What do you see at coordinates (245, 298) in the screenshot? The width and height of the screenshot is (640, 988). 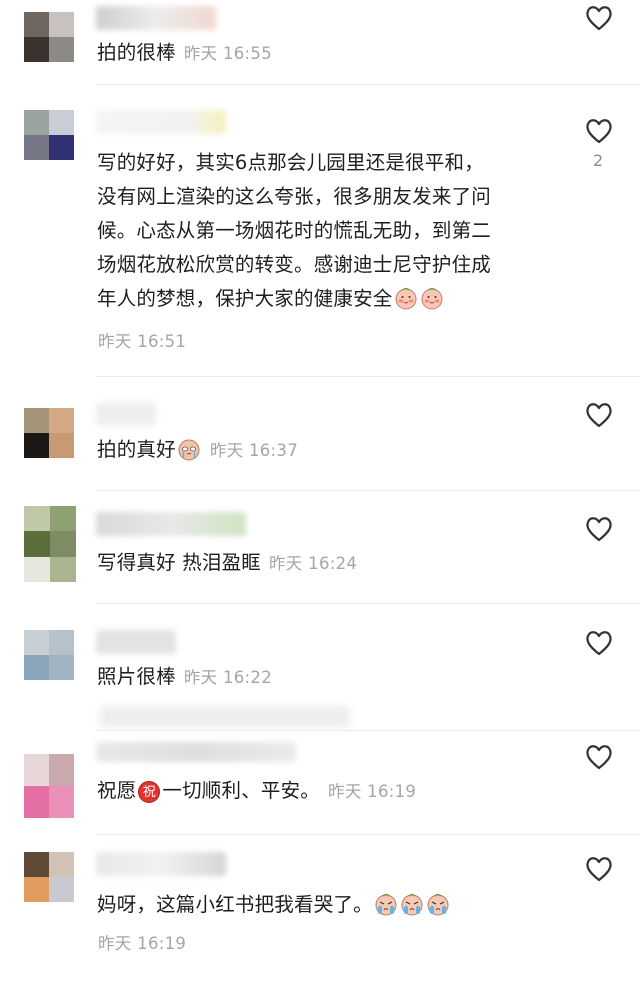 I see `comment-line-text: 年人的梦想，保护大家的健康安全` at bounding box center [245, 298].